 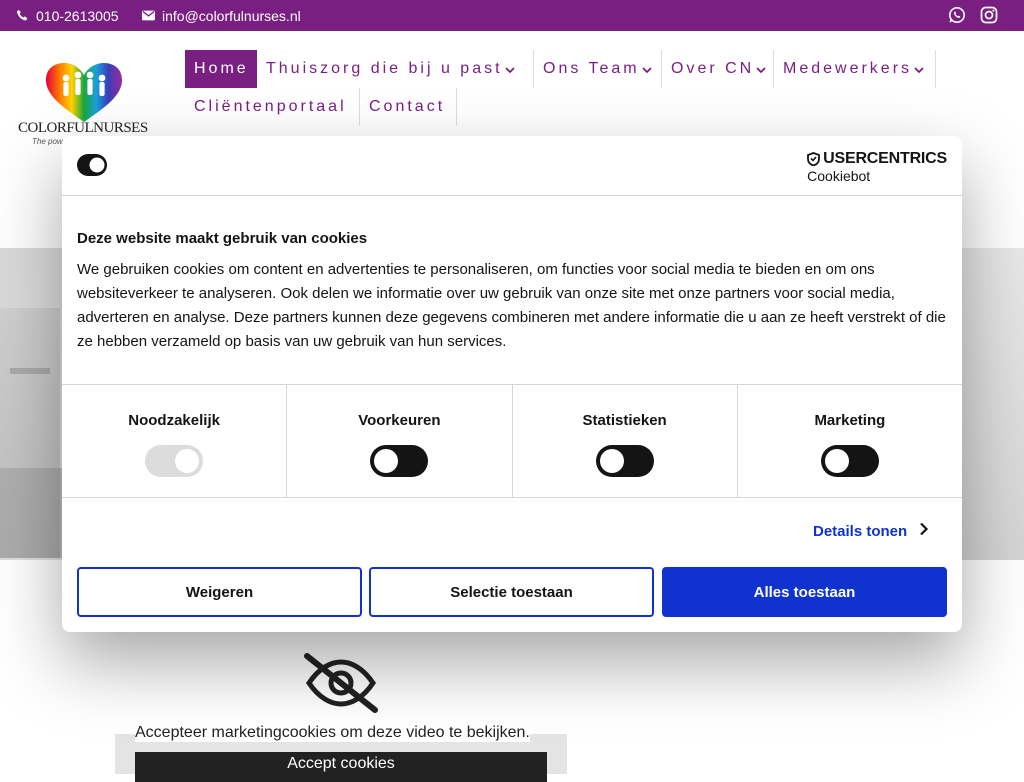 I want to click on eye-slash-icon, so click(x=341, y=683).